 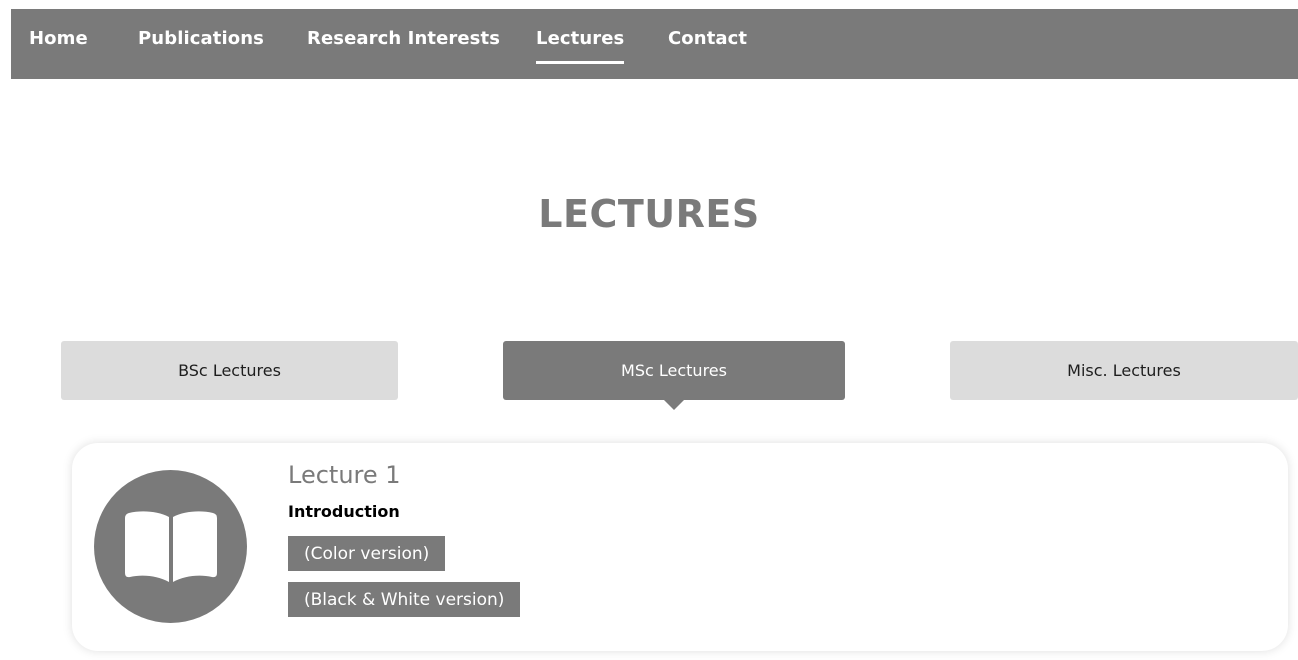 I want to click on color-version-button: (Color version), so click(x=367, y=553).